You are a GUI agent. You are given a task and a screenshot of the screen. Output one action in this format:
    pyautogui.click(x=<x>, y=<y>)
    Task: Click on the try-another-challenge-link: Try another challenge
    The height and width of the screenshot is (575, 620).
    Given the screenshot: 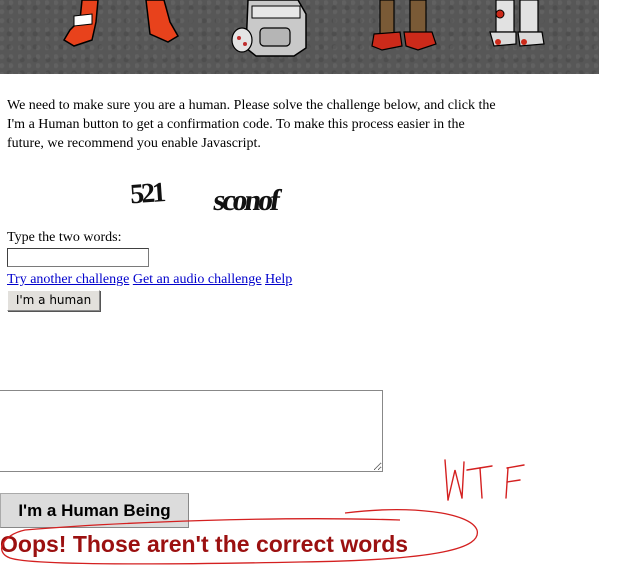 What is the action you would take?
    pyautogui.click(x=68, y=279)
    